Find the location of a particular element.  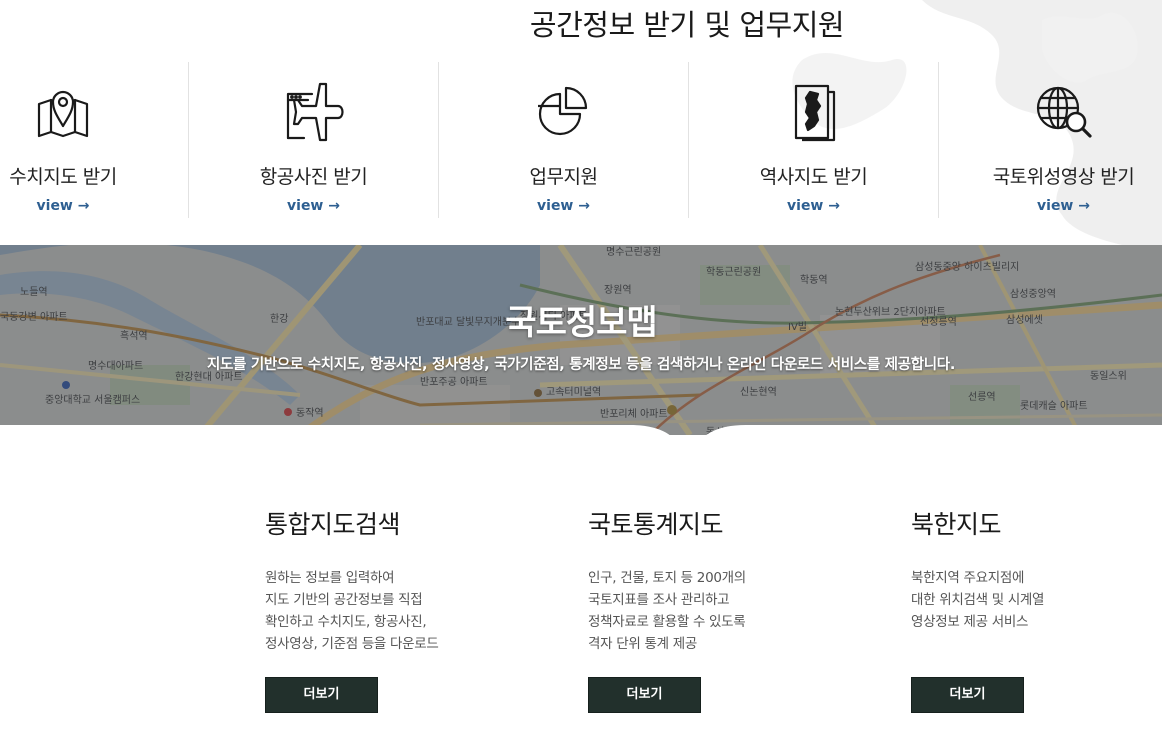

services-title: 공간정보 받기 및 업무지원 is located at coordinates (687, 25).